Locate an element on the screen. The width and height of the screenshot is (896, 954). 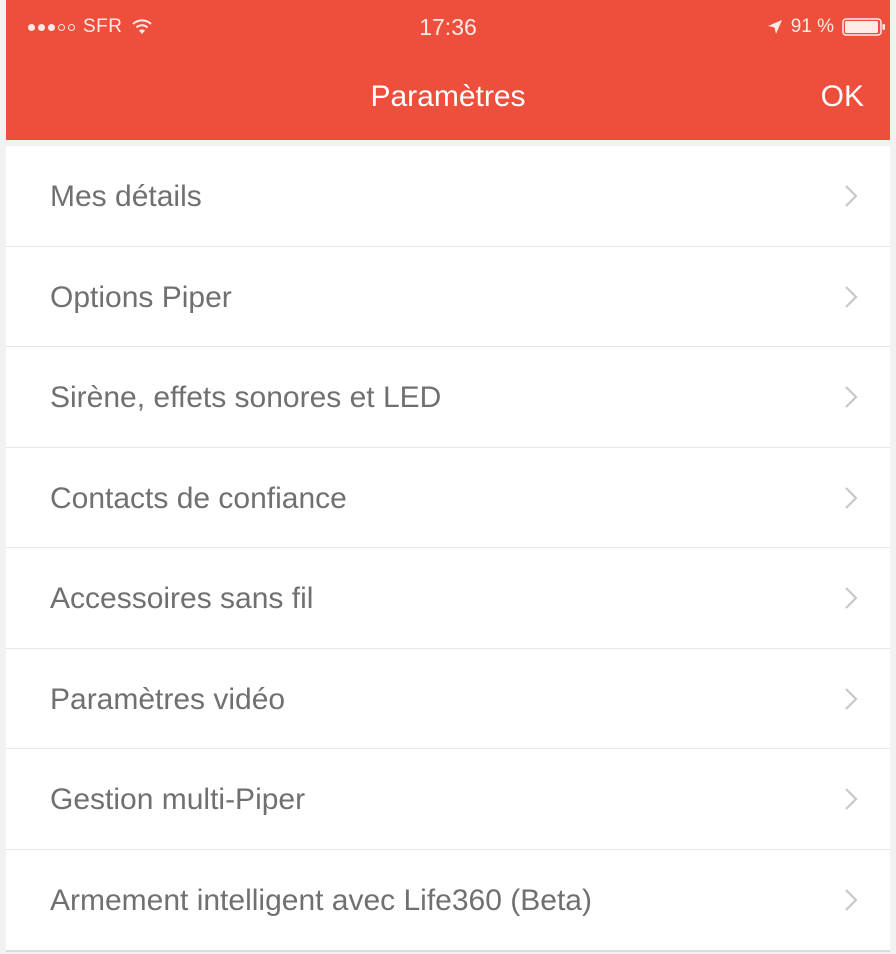
settings-row-accessoires: Accessoires sans fil is located at coordinates (448, 598).